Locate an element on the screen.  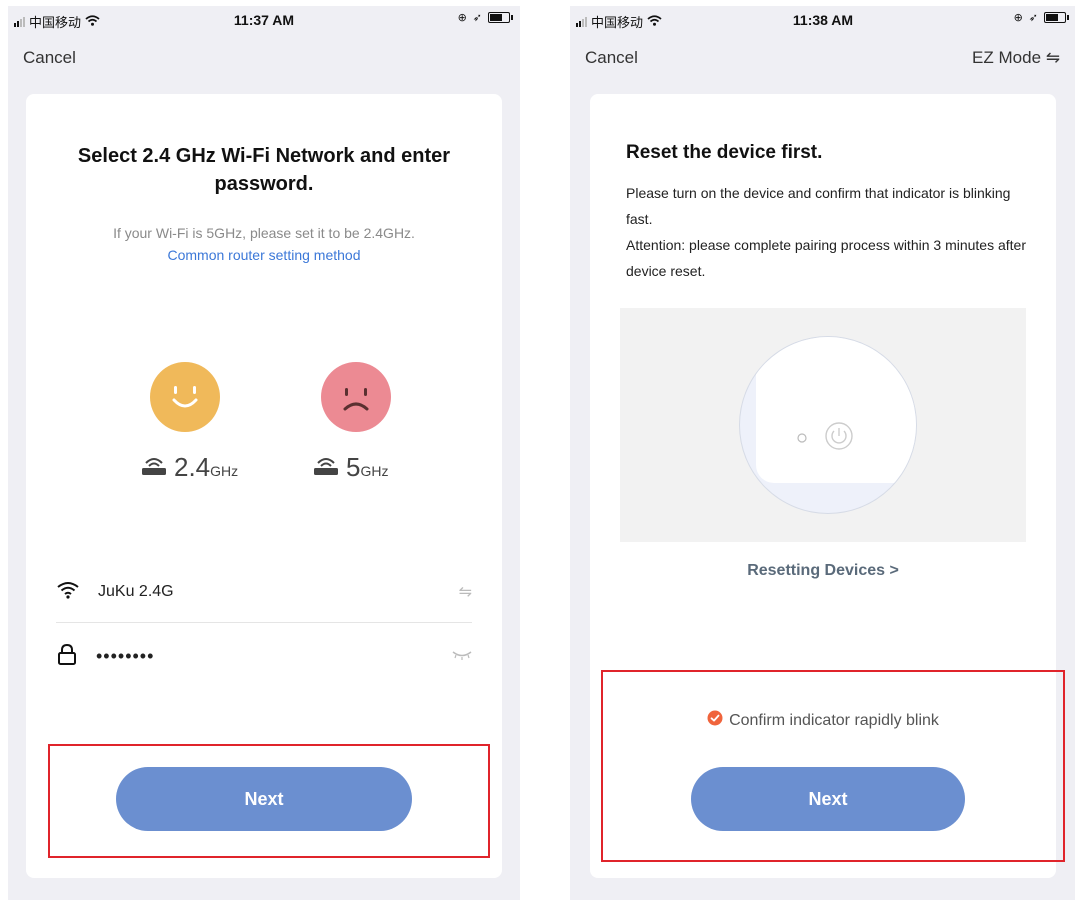
wifi-name-value: JuKu 2.4G is located at coordinates (136, 591).